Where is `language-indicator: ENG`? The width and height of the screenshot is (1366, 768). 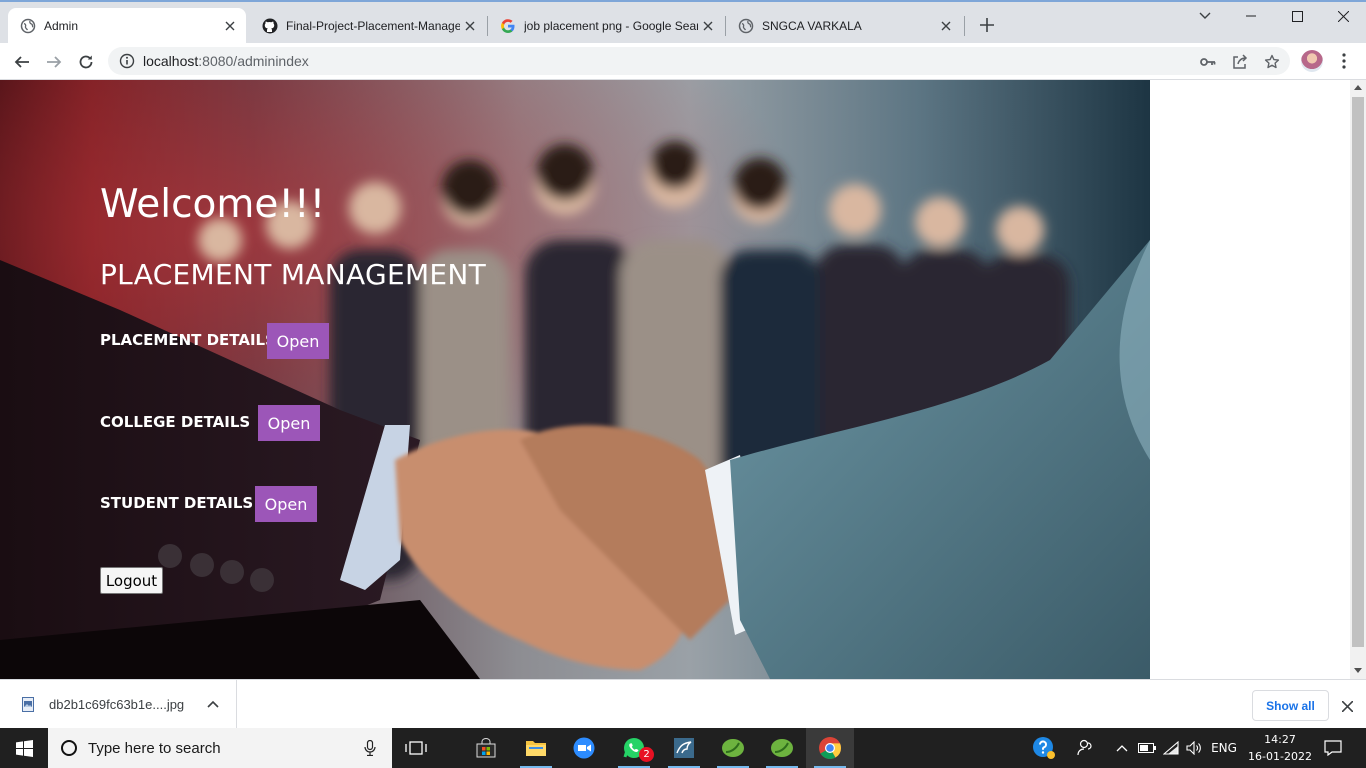 language-indicator: ENG is located at coordinates (1224, 748).